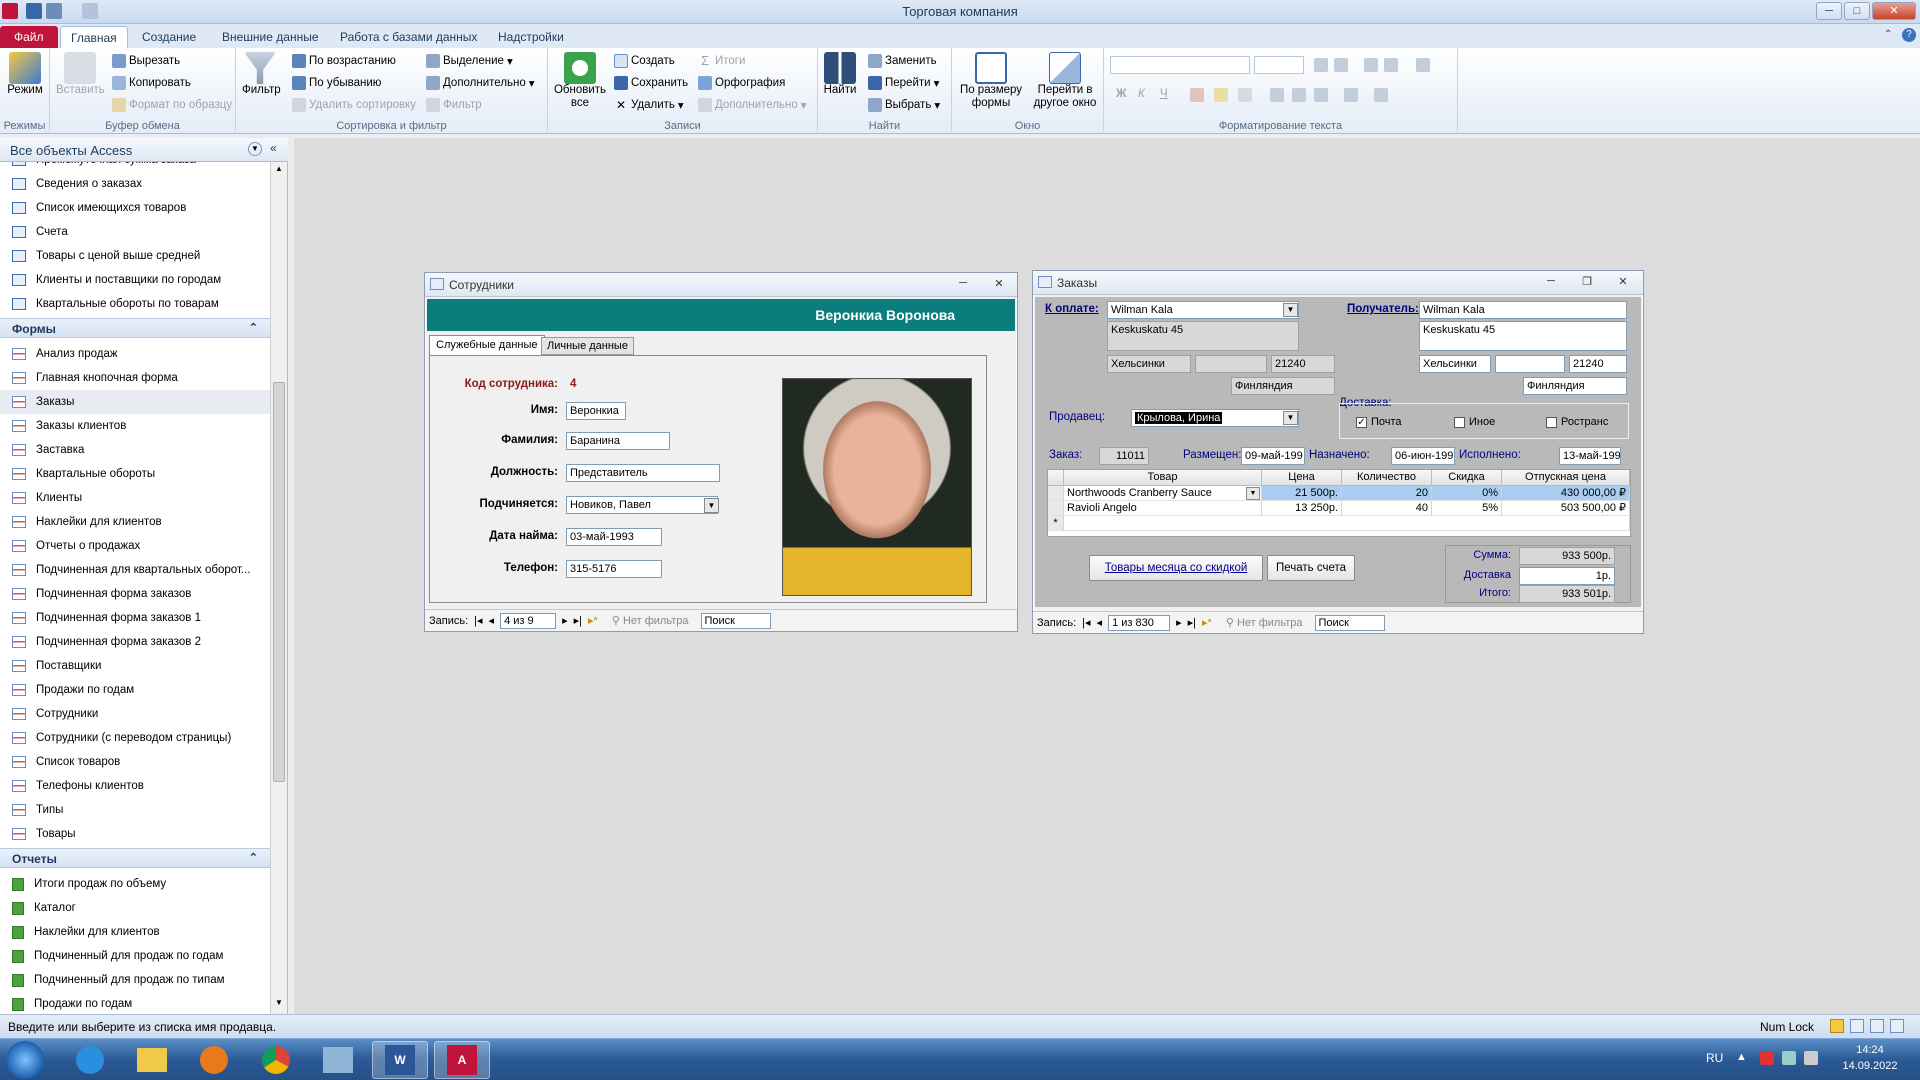 This screenshot has height=1080, width=1920. Describe the element at coordinates (644, 61) in the screenshot. I see `new-record-button: Создать` at that location.